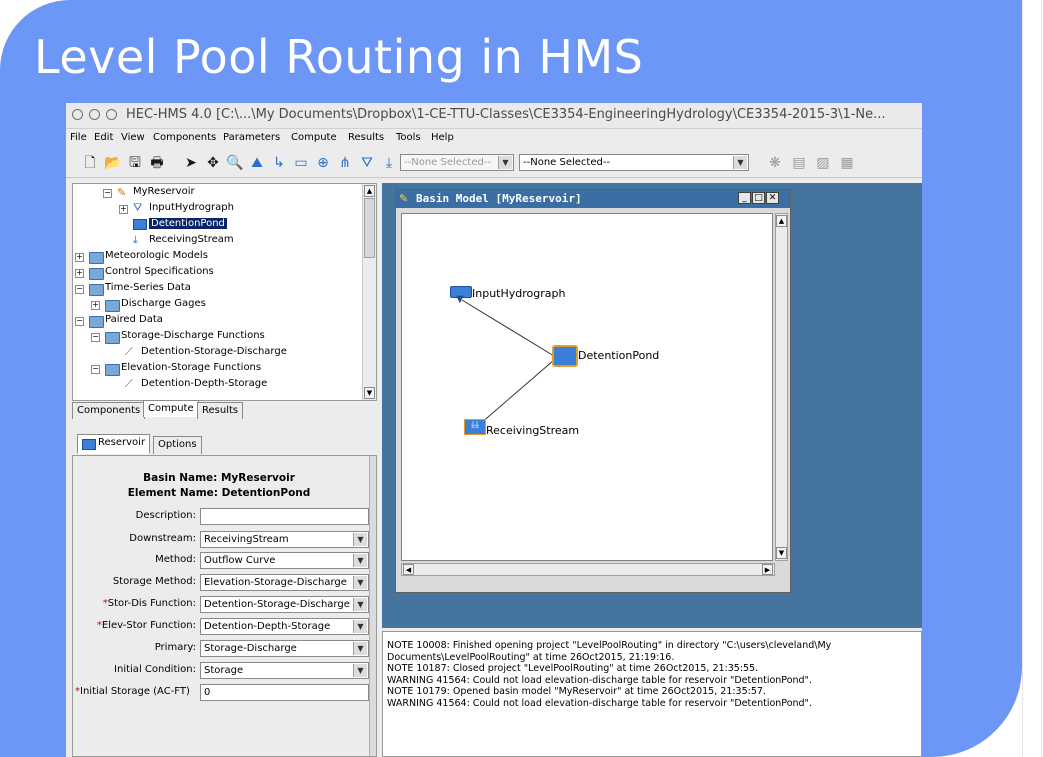  I want to click on tree-item-detentionpond: DetentionPond, so click(180, 224).